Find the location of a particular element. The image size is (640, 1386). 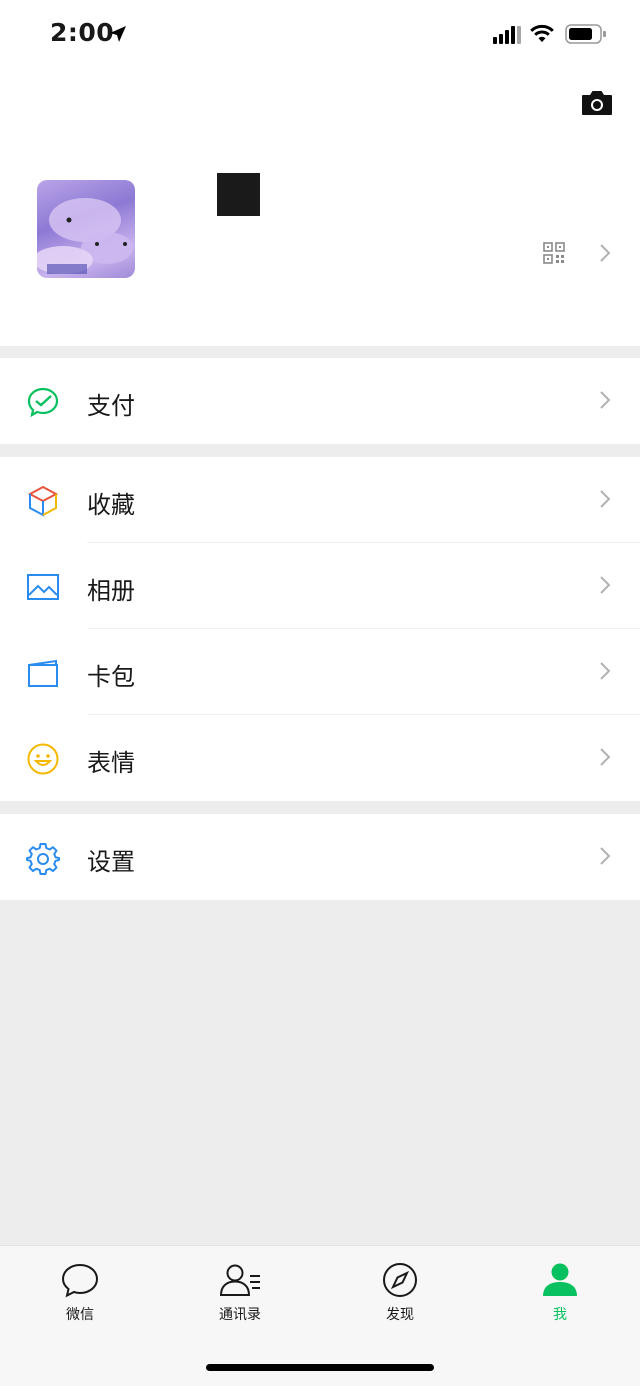

cellular-signal-icon is located at coordinates (507, 35).